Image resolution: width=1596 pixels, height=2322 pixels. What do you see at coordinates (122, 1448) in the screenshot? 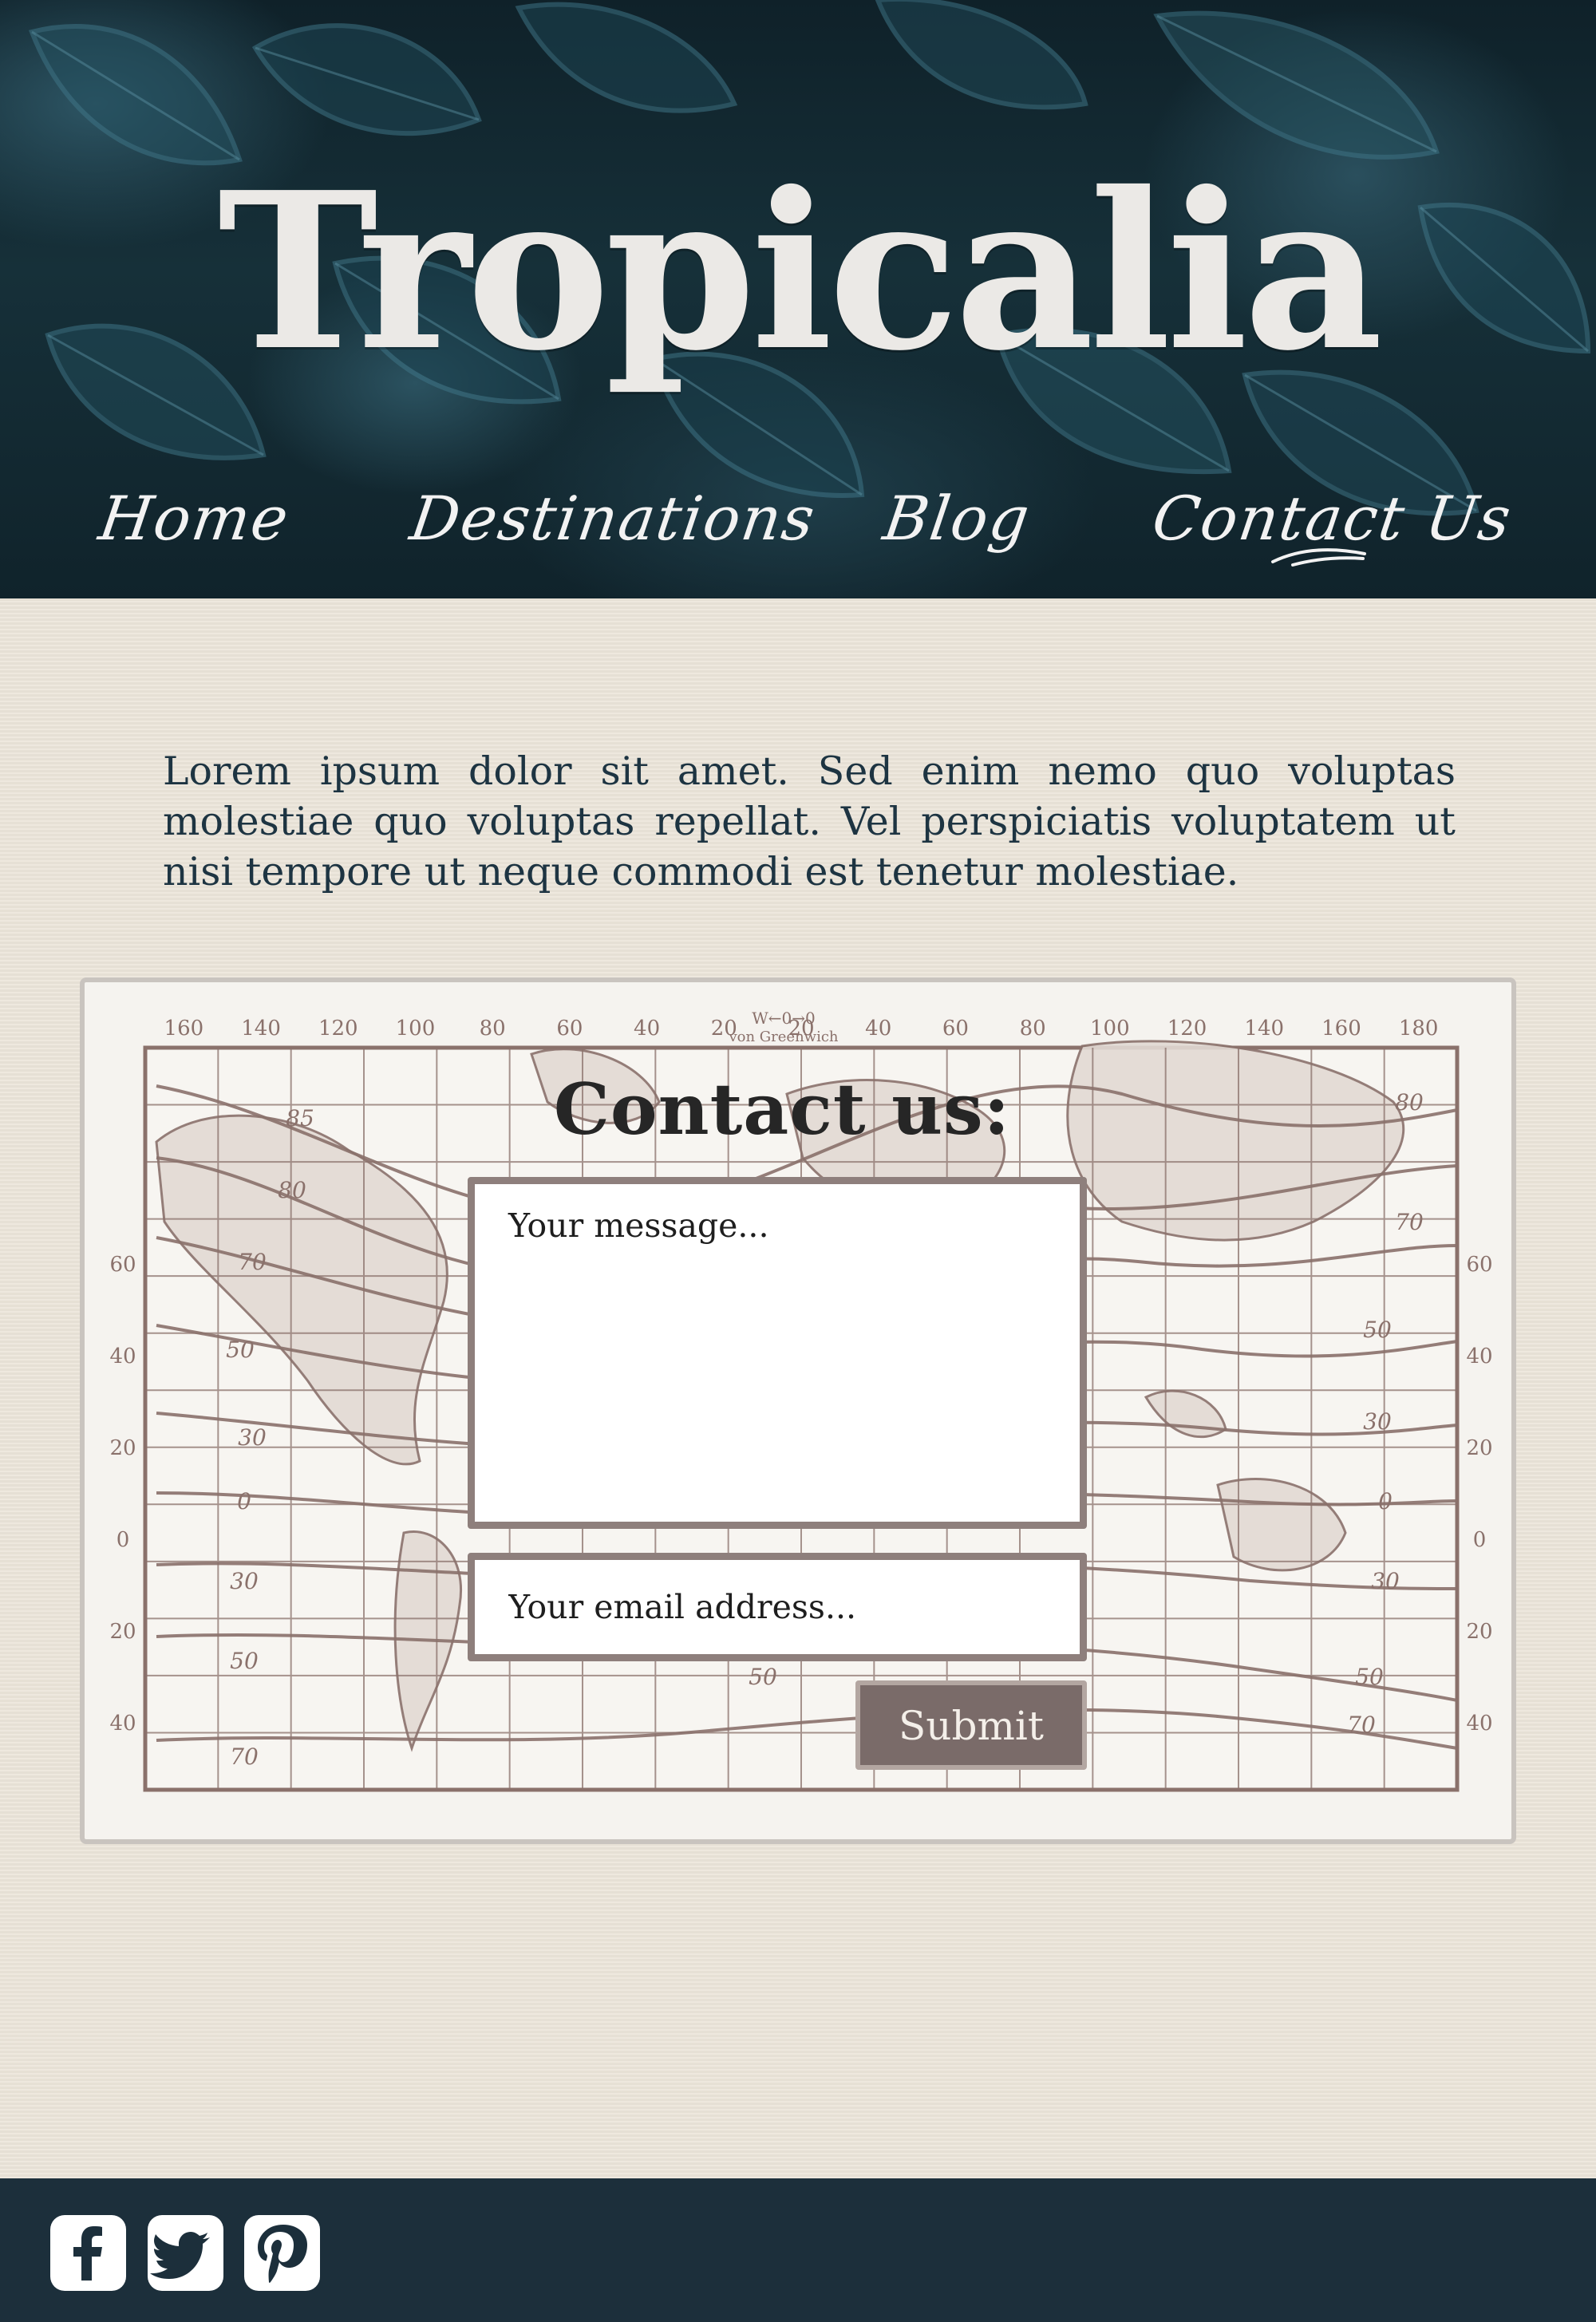
I see `map-latitude-left-2: 20` at bounding box center [122, 1448].